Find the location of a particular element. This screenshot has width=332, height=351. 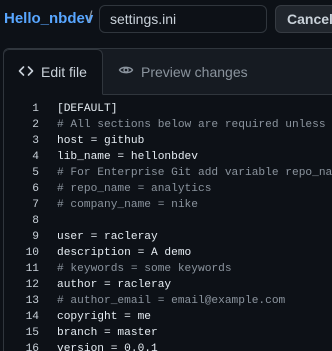

line-number: 7 is located at coordinates (35, 205).